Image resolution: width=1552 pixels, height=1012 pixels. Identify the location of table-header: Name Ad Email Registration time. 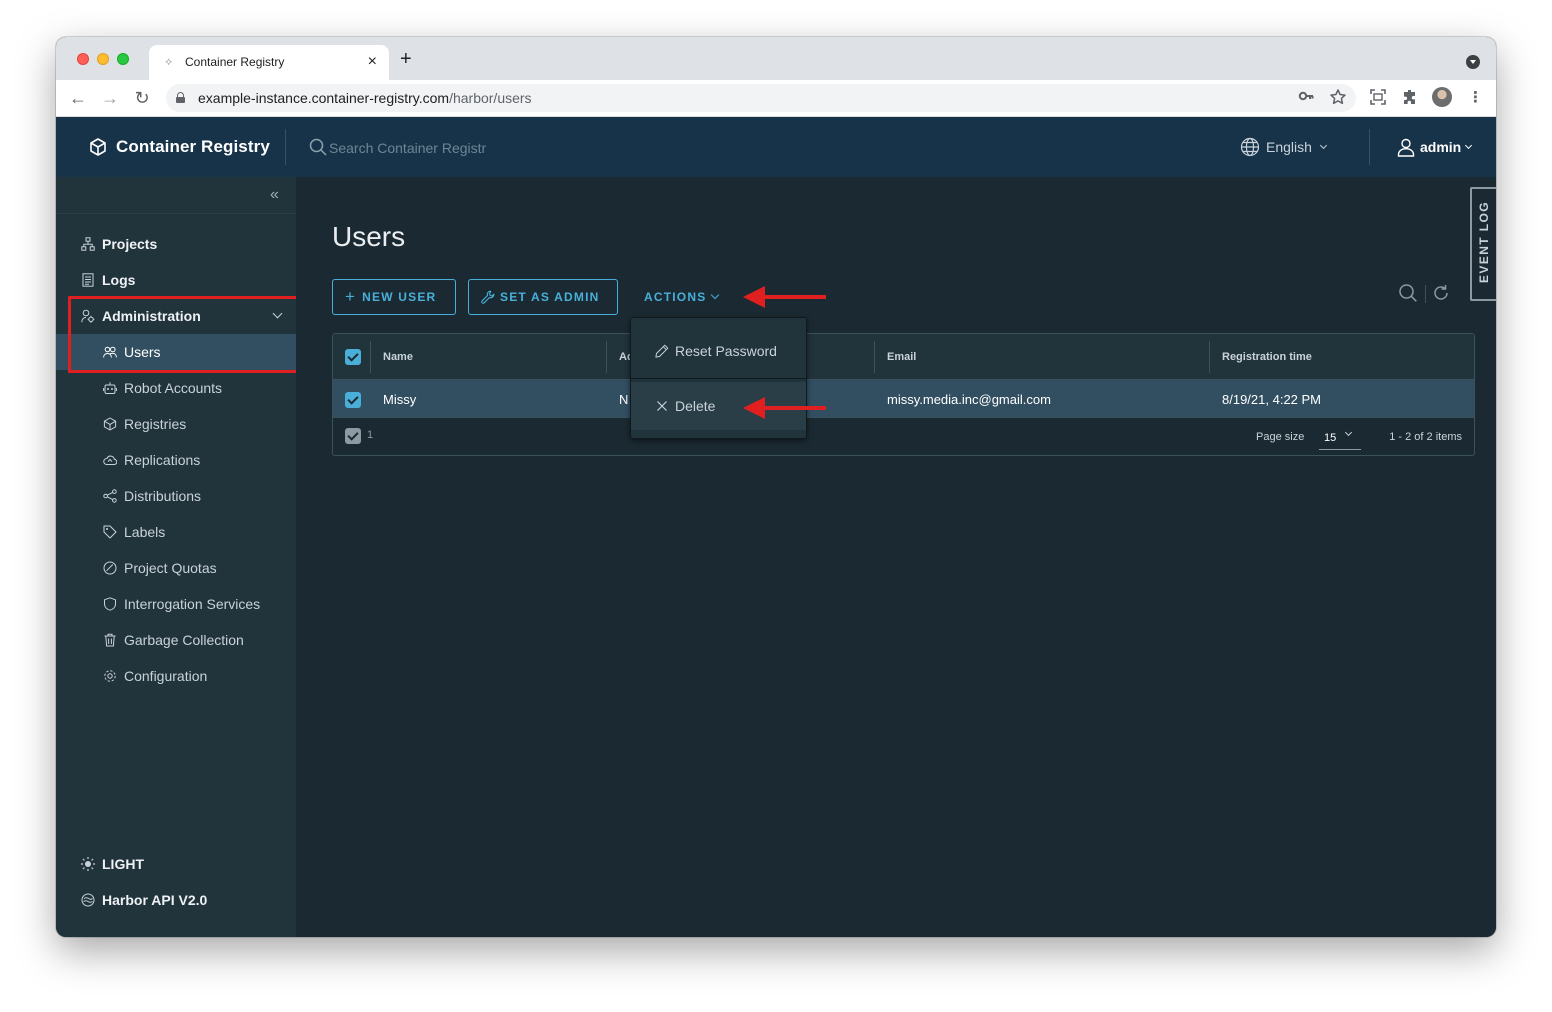
(903, 357).